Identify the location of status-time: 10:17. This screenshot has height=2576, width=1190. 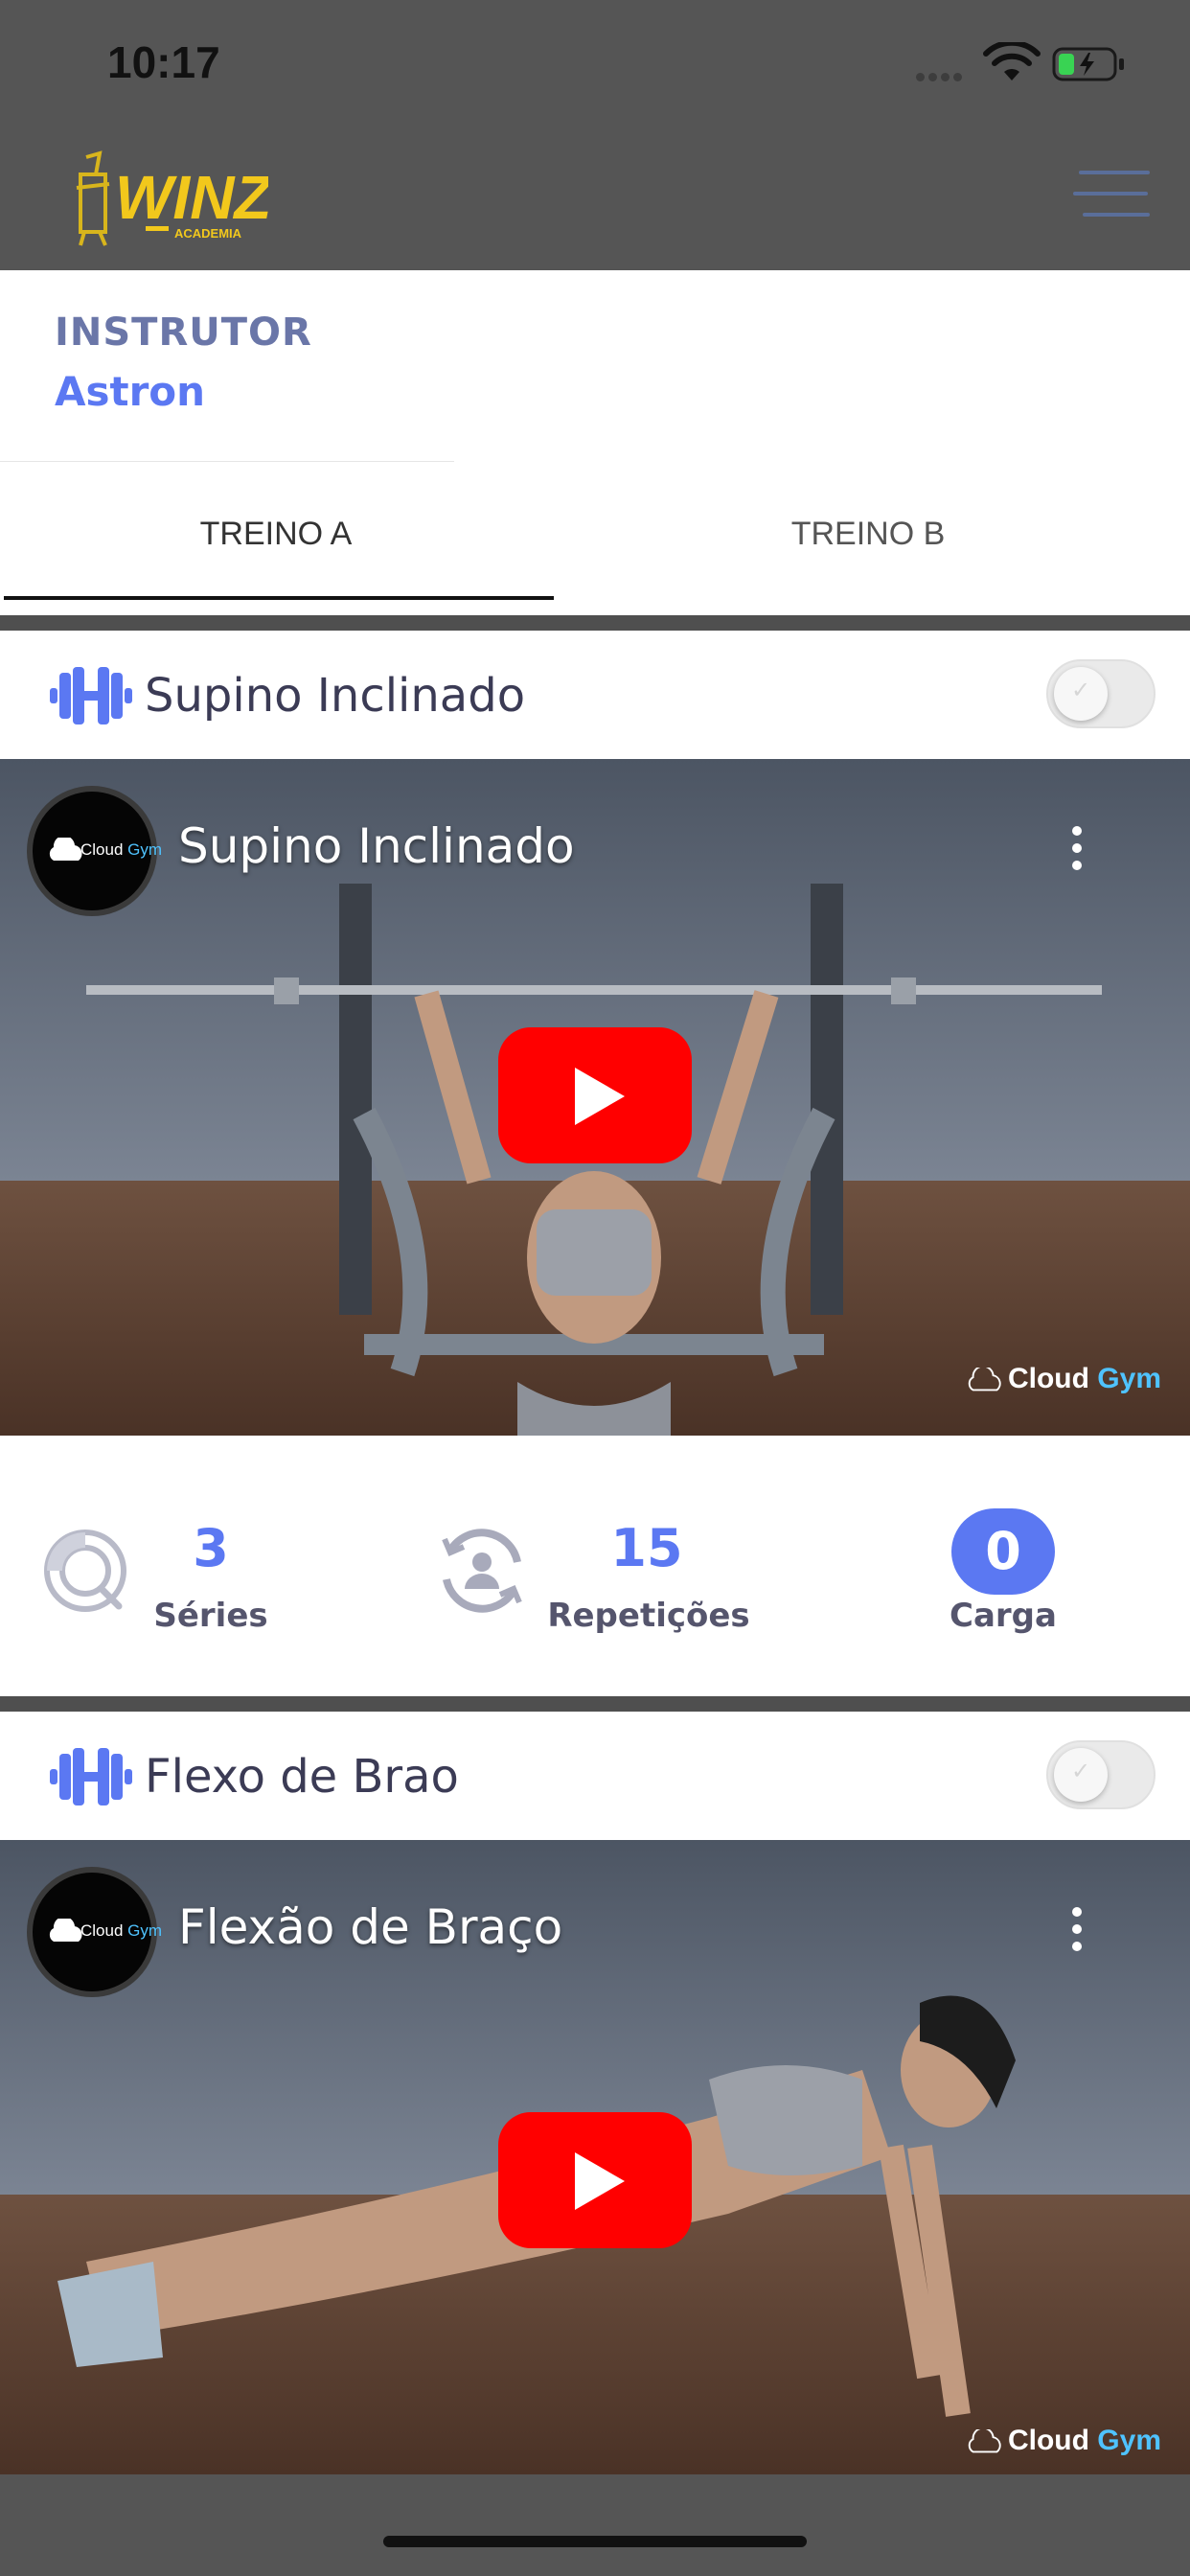
(163, 62).